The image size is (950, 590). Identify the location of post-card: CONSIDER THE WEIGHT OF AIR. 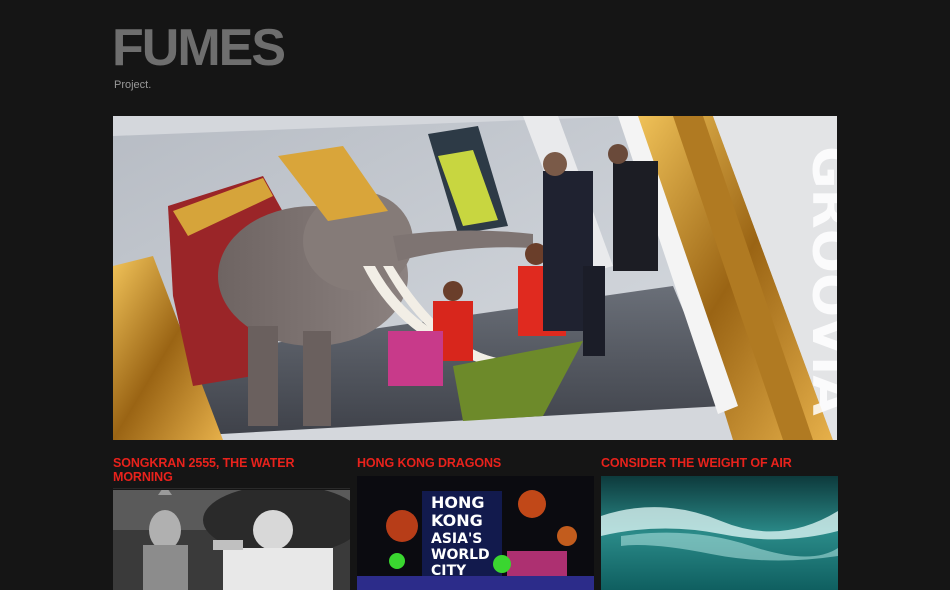
(719, 523).